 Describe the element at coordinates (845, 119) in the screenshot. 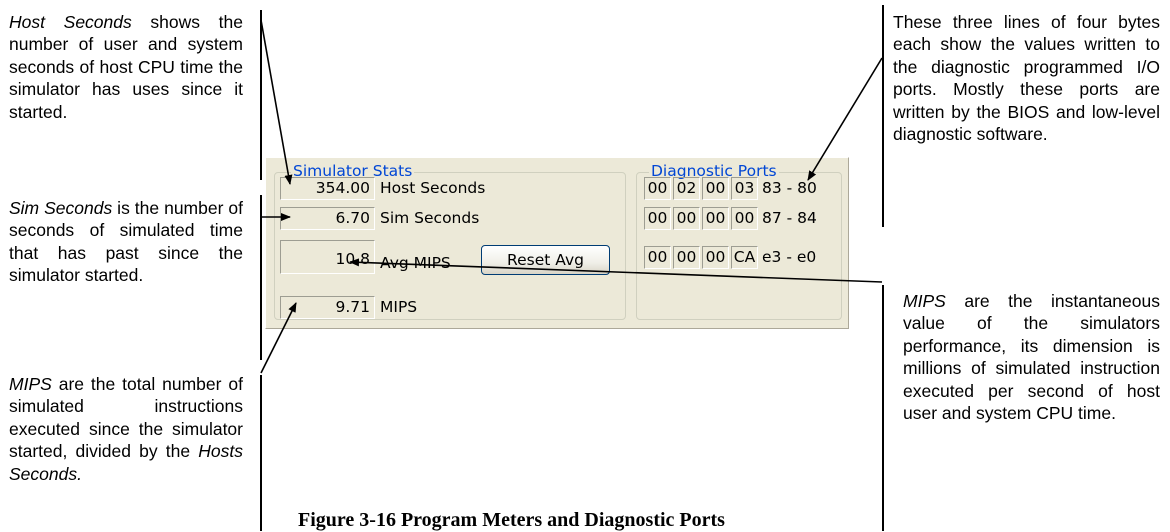

I see `diagnostic-ports-arrow` at that location.